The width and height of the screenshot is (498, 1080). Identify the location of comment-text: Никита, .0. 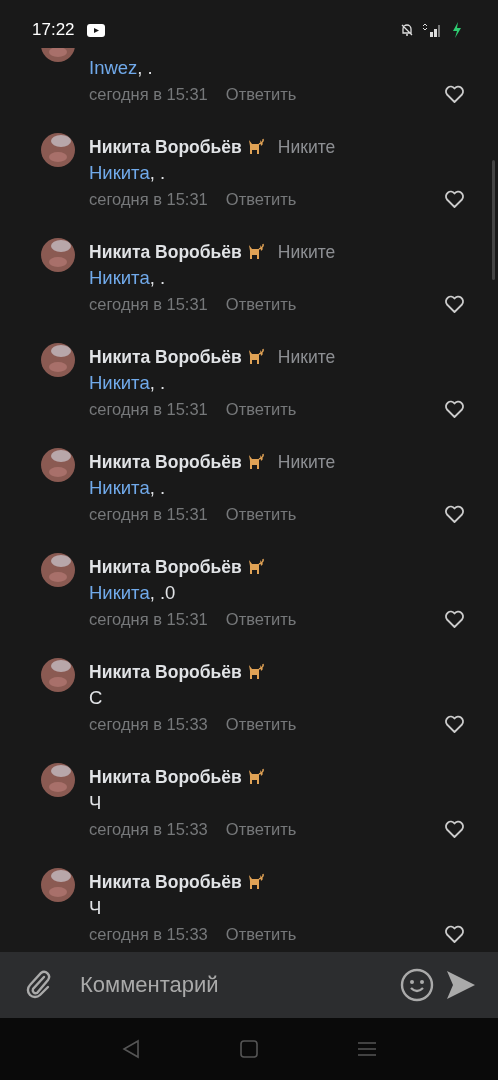
(133, 593).